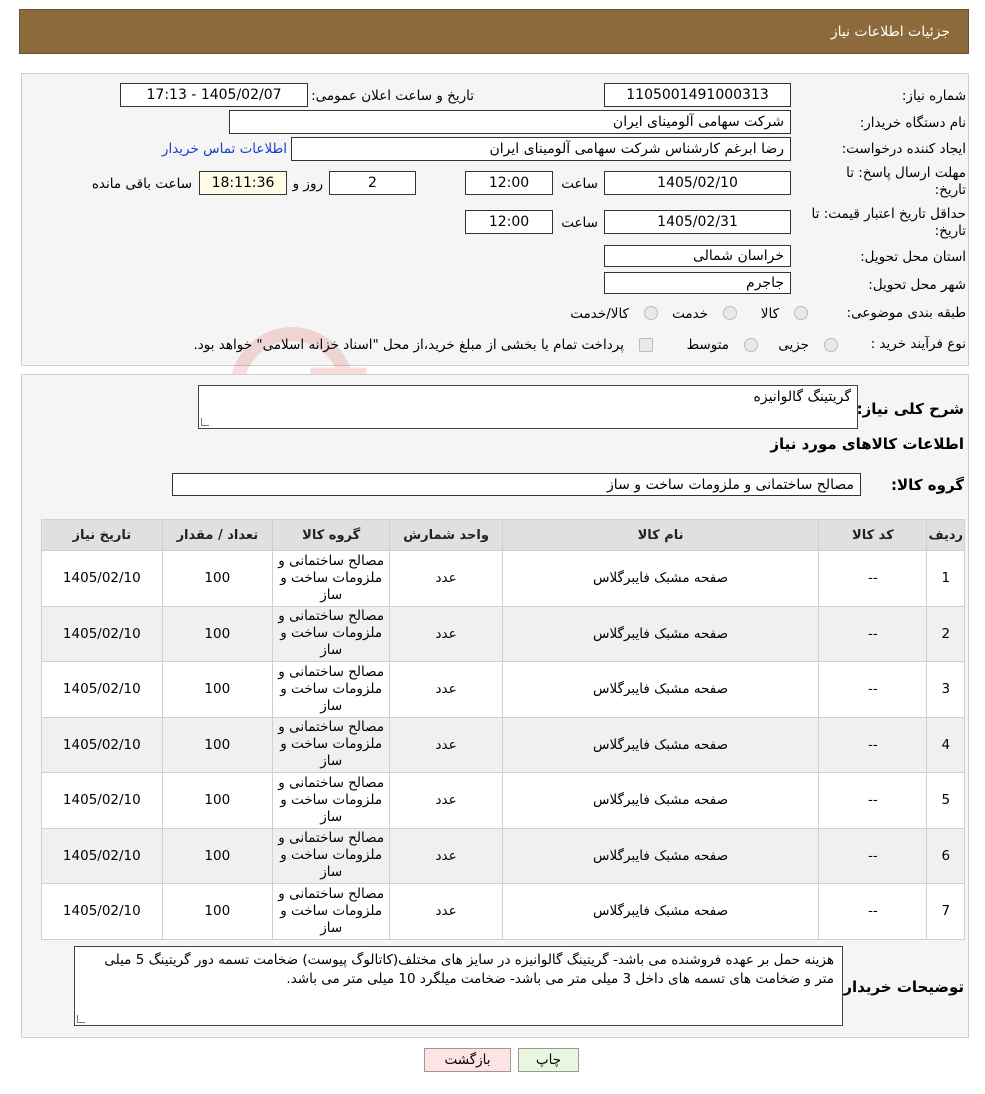  I want to click on price-validity-time-label: ساعت, so click(579, 223).